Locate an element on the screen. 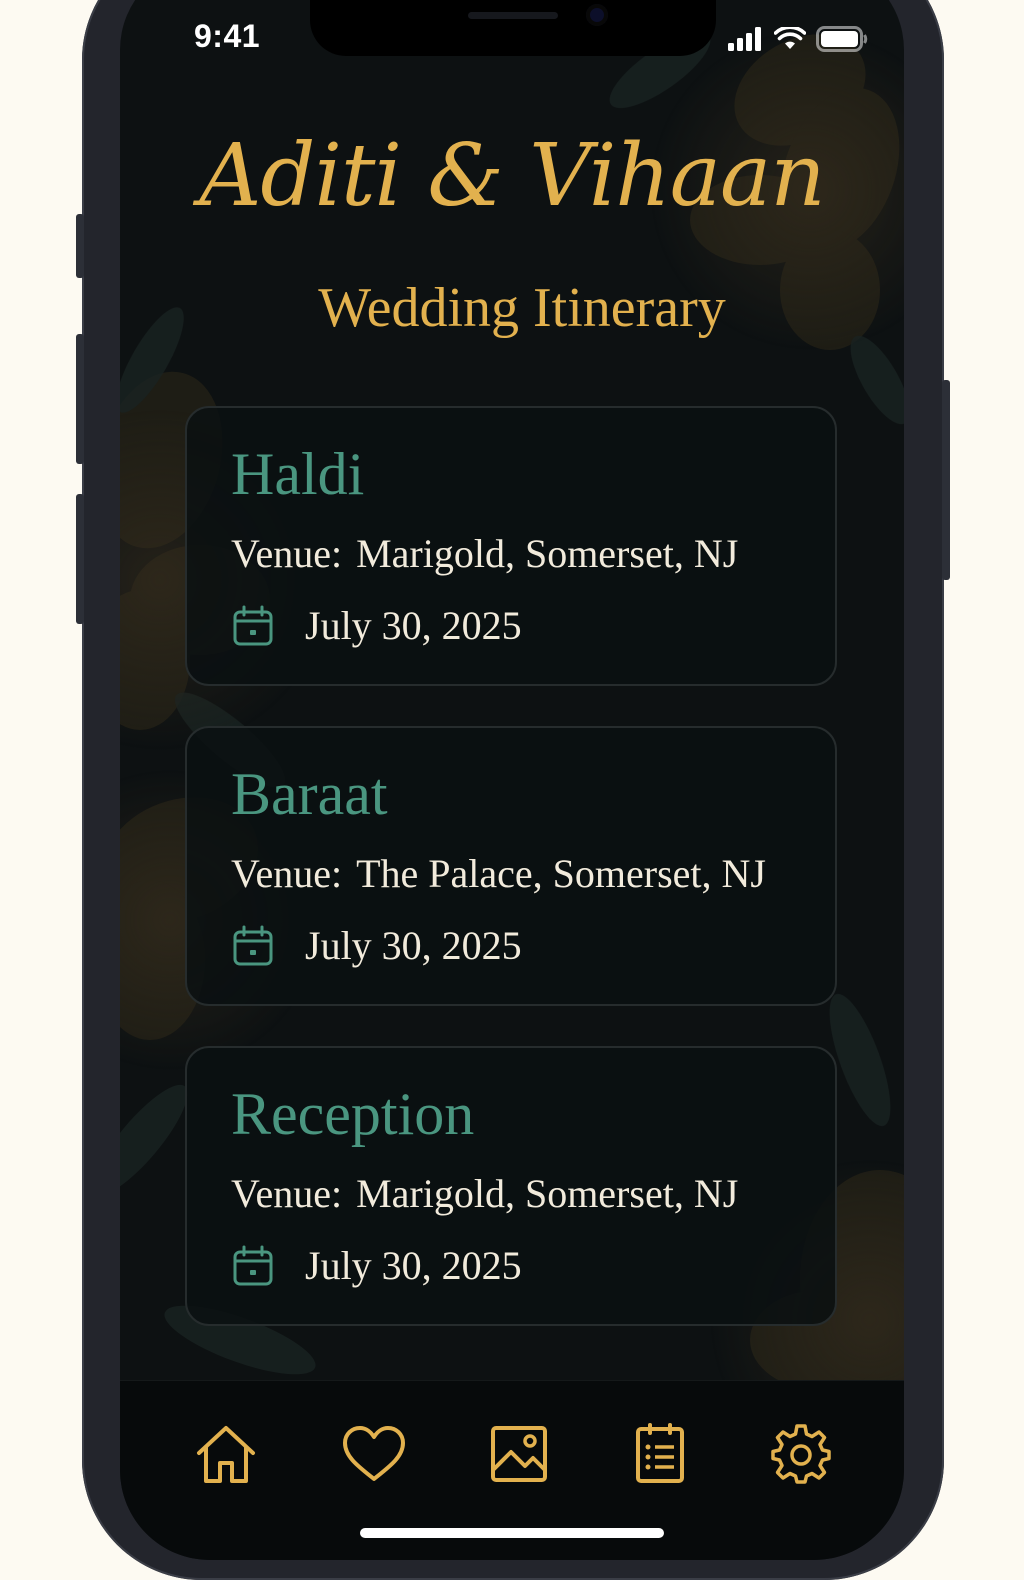 The height and width of the screenshot is (1580, 1024). volume-down-button is located at coordinates (80, 559).